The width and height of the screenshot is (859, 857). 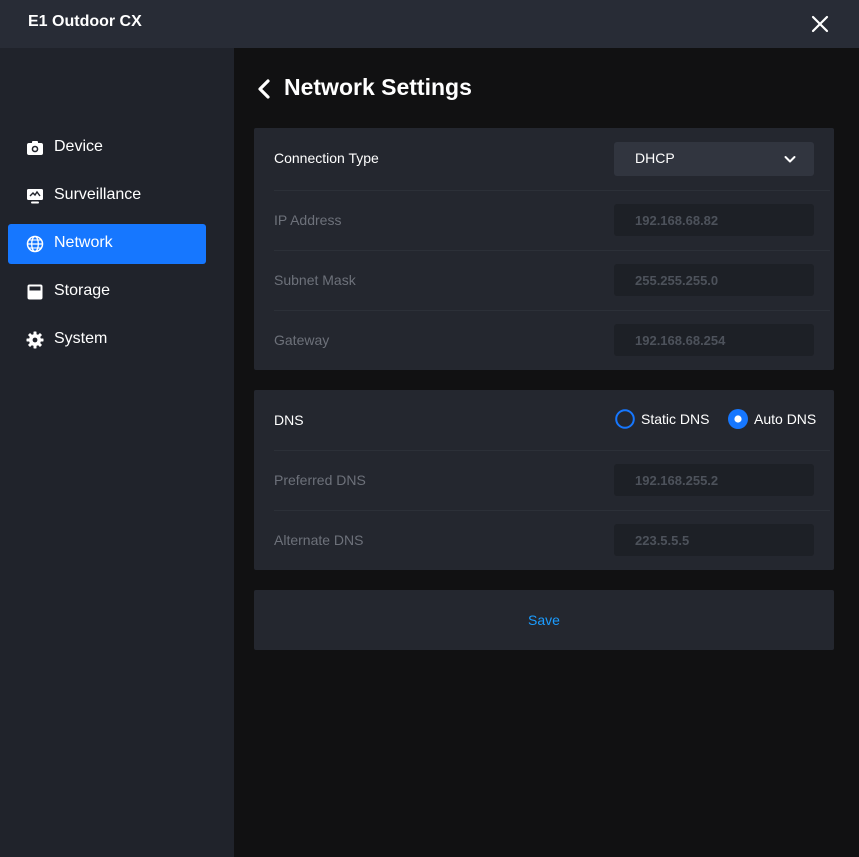 What do you see at coordinates (35, 292) in the screenshot?
I see `storage-icon` at bounding box center [35, 292].